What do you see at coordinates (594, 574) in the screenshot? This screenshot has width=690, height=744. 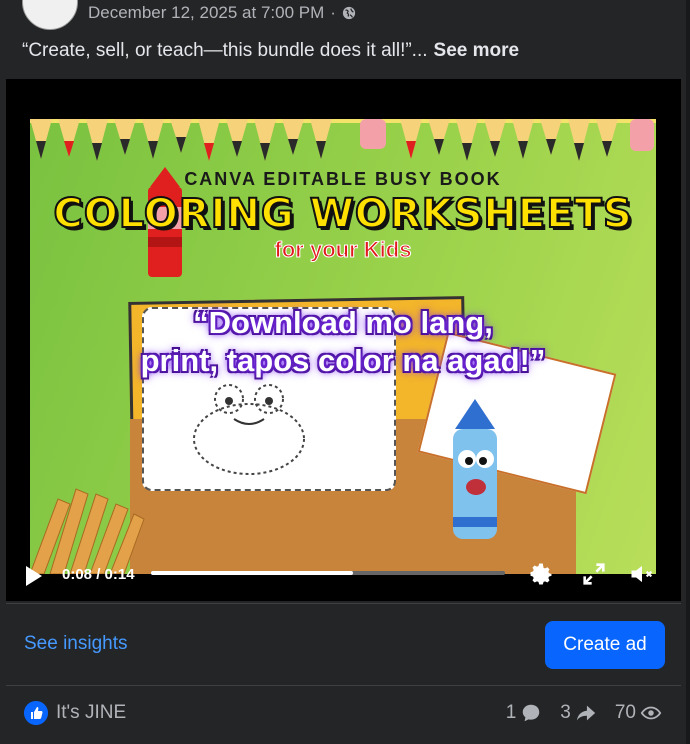 I see `fullscreen-icon` at bounding box center [594, 574].